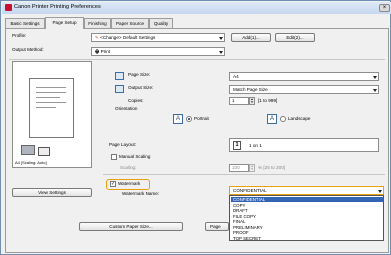  Describe the element at coordinates (57, 7) in the screenshot. I see `window-title: Canon Printer Printing Preferences` at that location.